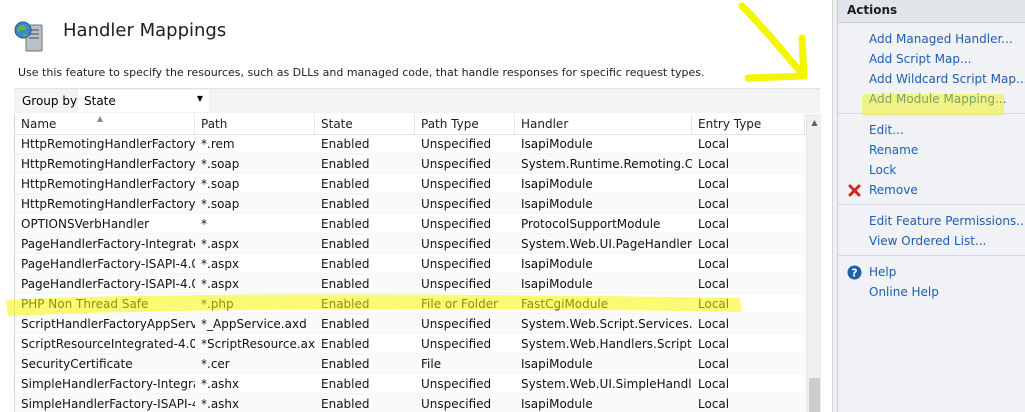  I want to click on action-group: Edit... Rename Lock Remove, so click(931, 159).